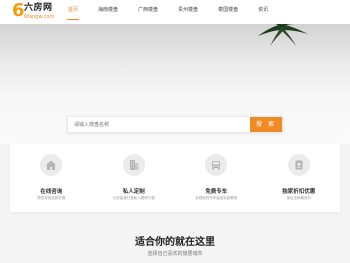  I want to click on palm-tree-icon, so click(283, 35).